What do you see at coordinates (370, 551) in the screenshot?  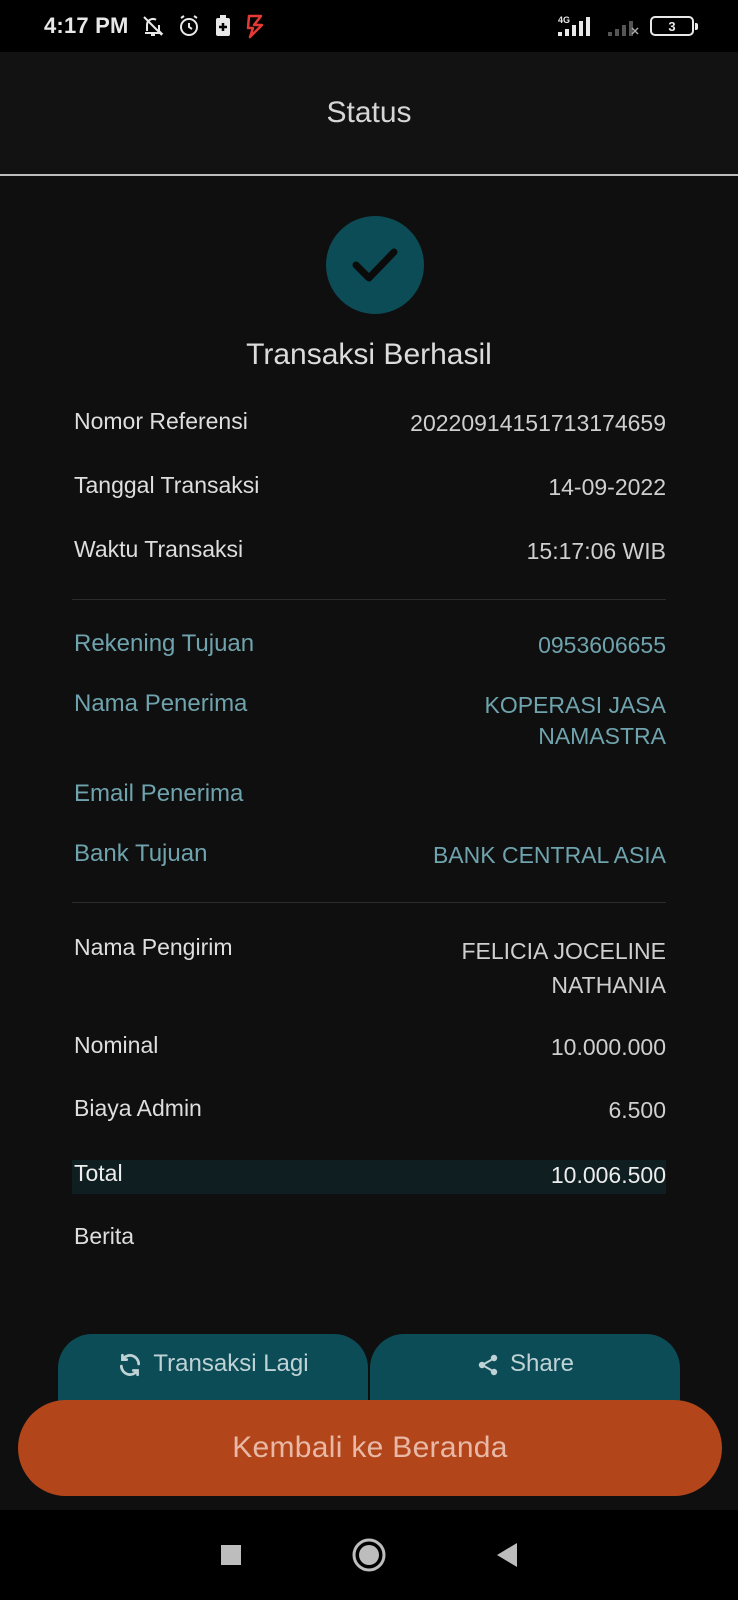 I see `time-row: Waktu Transaksi 15:17:06 WIB` at bounding box center [370, 551].